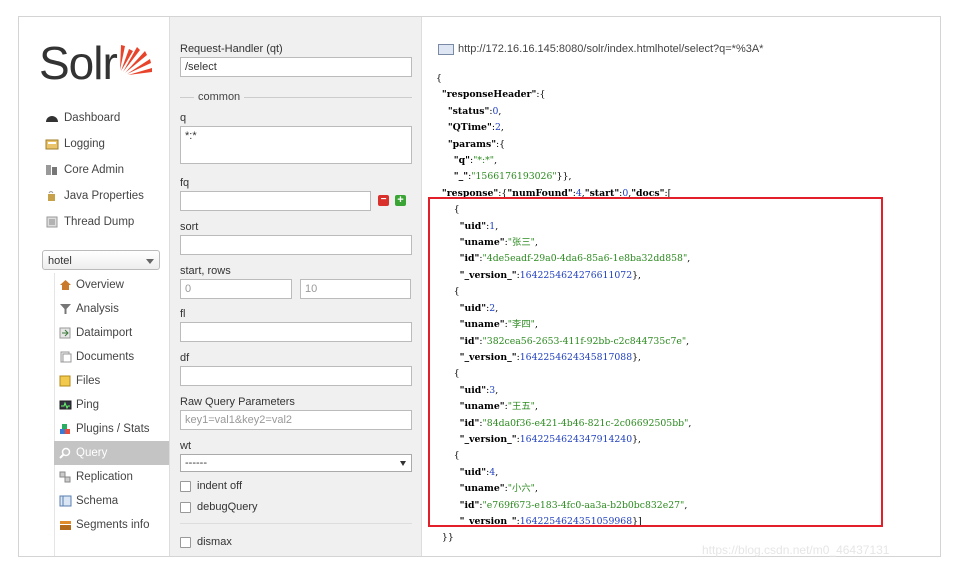 The image size is (957, 571). I want to click on wt-label: wt, so click(185, 446).